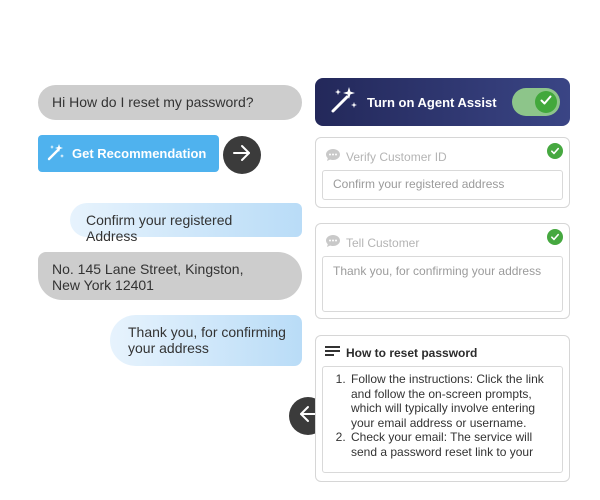 This screenshot has height=500, width=600. What do you see at coordinates (396, 156) in the screenshot?
I see `verify-customer-title: Verify Customer ID` at bounding box center [396, 156].